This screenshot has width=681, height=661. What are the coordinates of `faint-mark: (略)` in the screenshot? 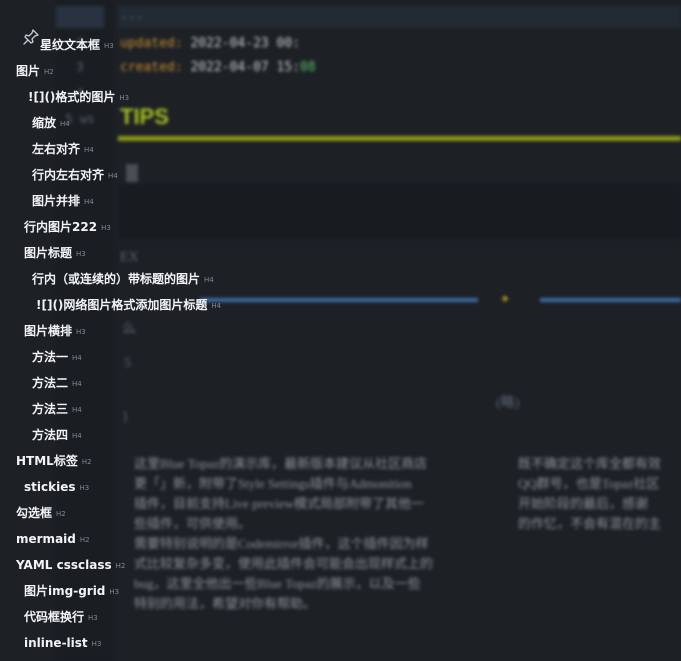 It's located at (508, 403).